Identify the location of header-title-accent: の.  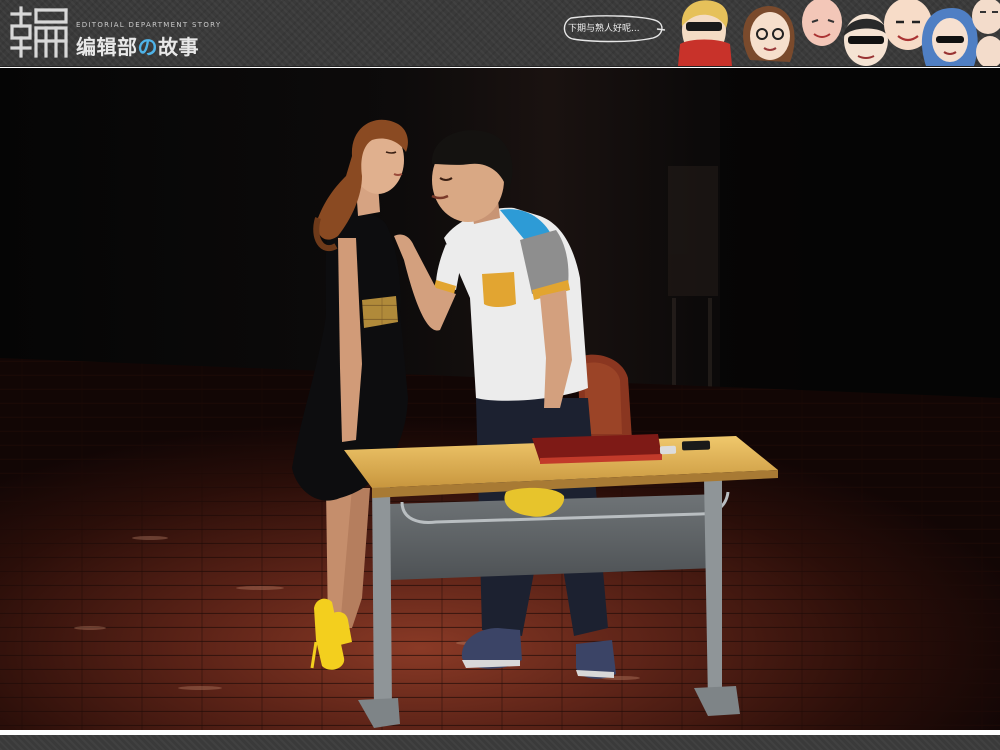
(147, 47).